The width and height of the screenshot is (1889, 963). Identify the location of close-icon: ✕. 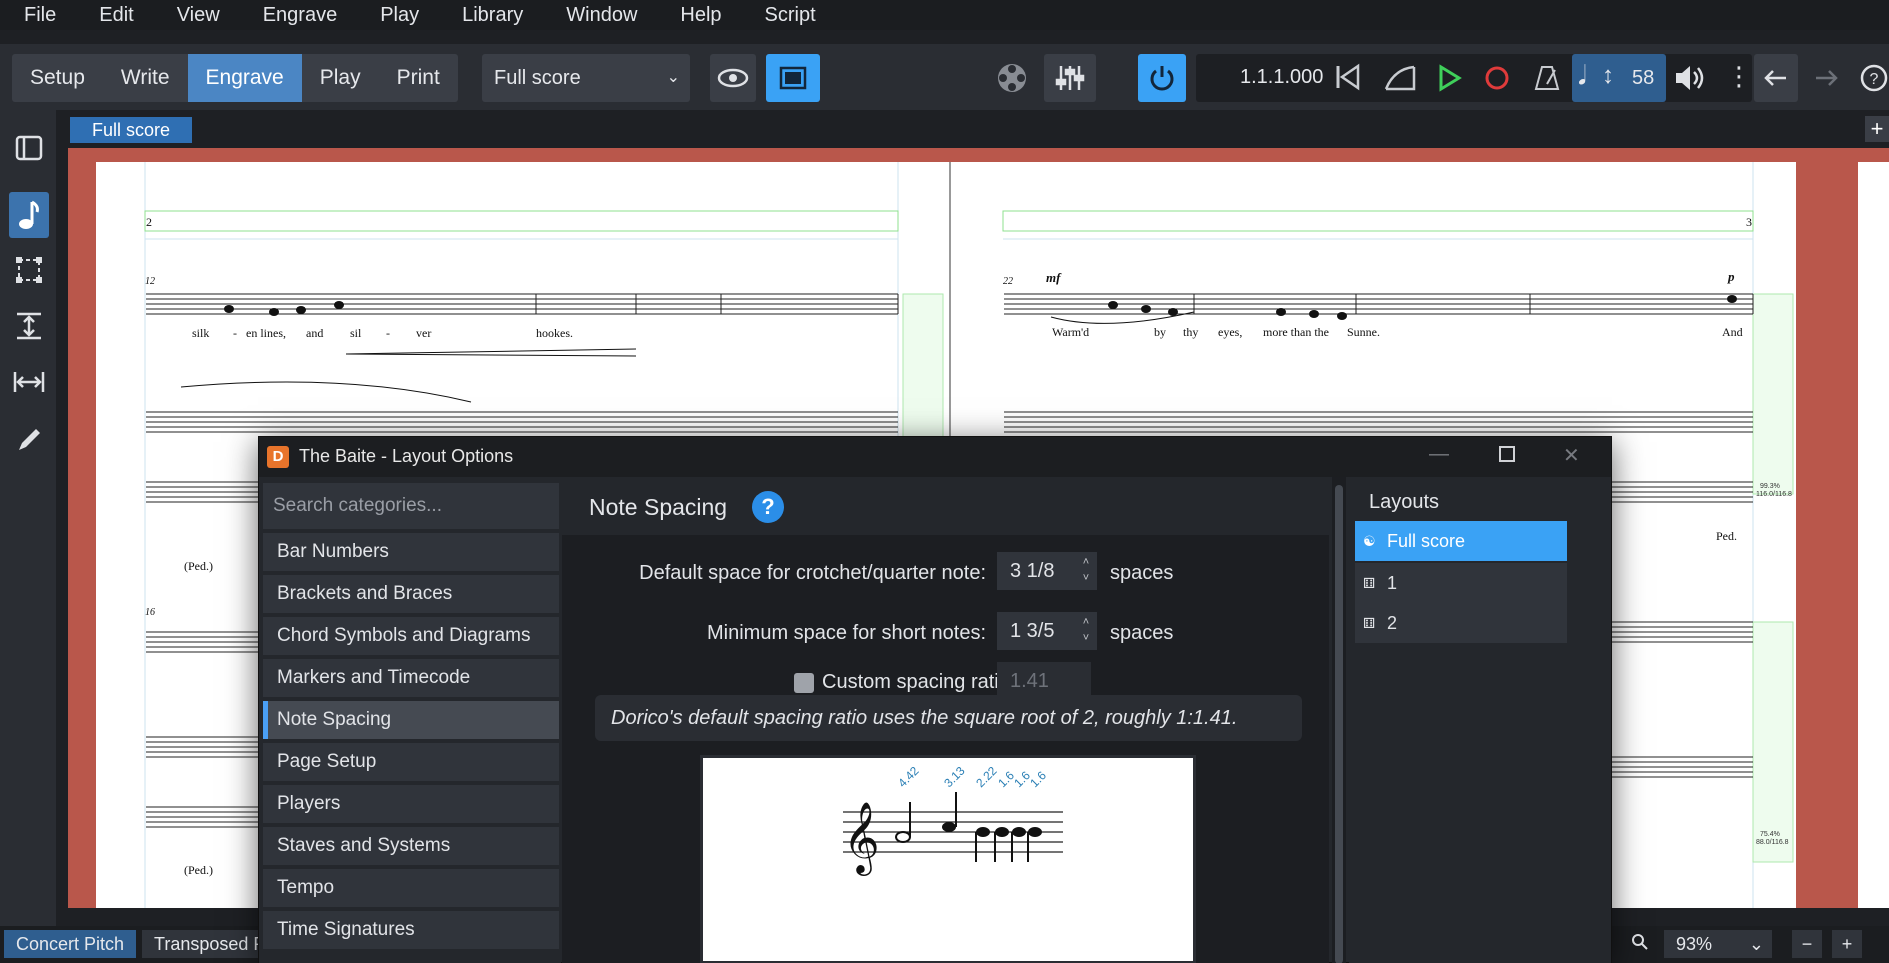
(1571, 455).